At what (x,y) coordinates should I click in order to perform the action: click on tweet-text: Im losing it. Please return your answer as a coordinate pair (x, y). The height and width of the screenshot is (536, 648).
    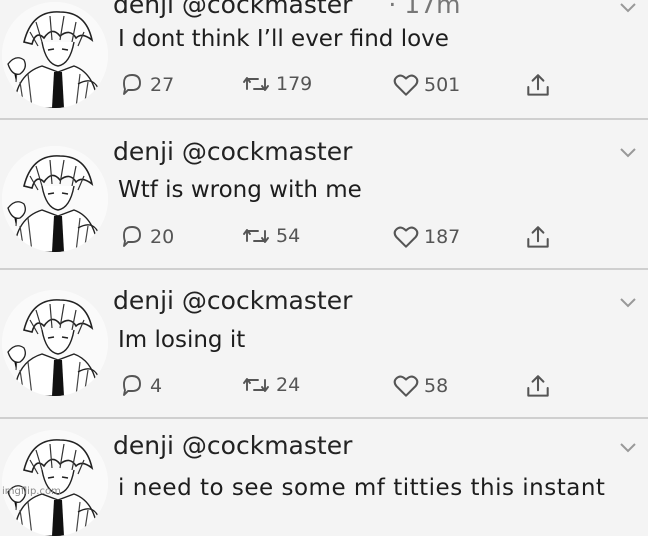
    Looking at the image, I should click on (182, 340).